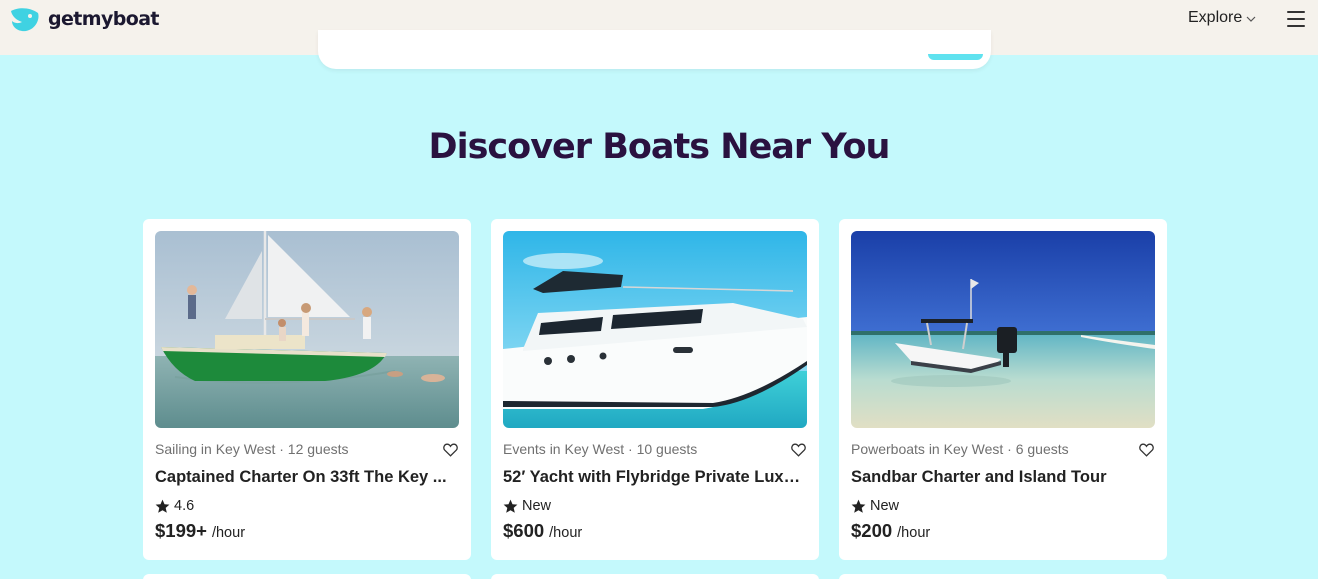 Image resolution: width=1318 pixels, height=579 pixels. What do you see at coordinates (104, 19) in the screenshot?
I see `brand-name: getmyboat` at bounding box center [104, 19].